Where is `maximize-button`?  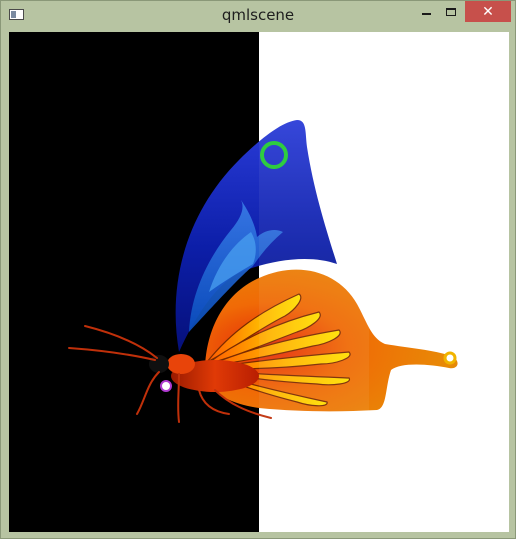 maximize-button is located at coordinates (451, 11).